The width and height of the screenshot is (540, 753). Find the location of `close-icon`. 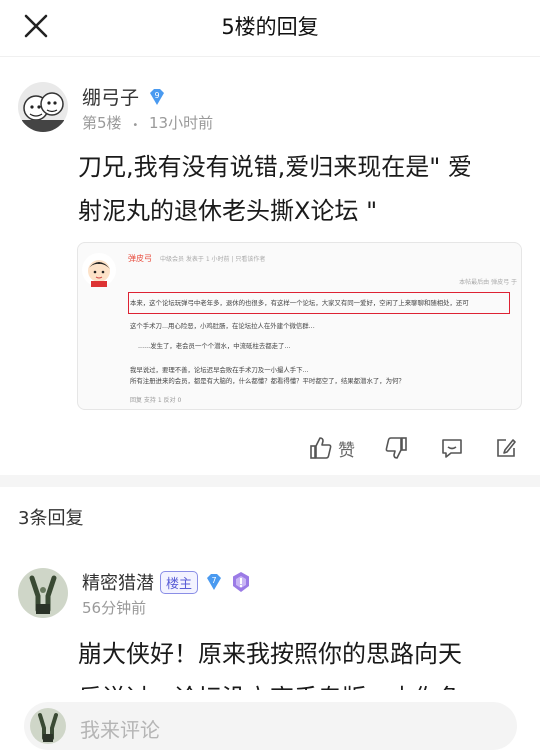

close-icon is located at coordinates (36, 26).